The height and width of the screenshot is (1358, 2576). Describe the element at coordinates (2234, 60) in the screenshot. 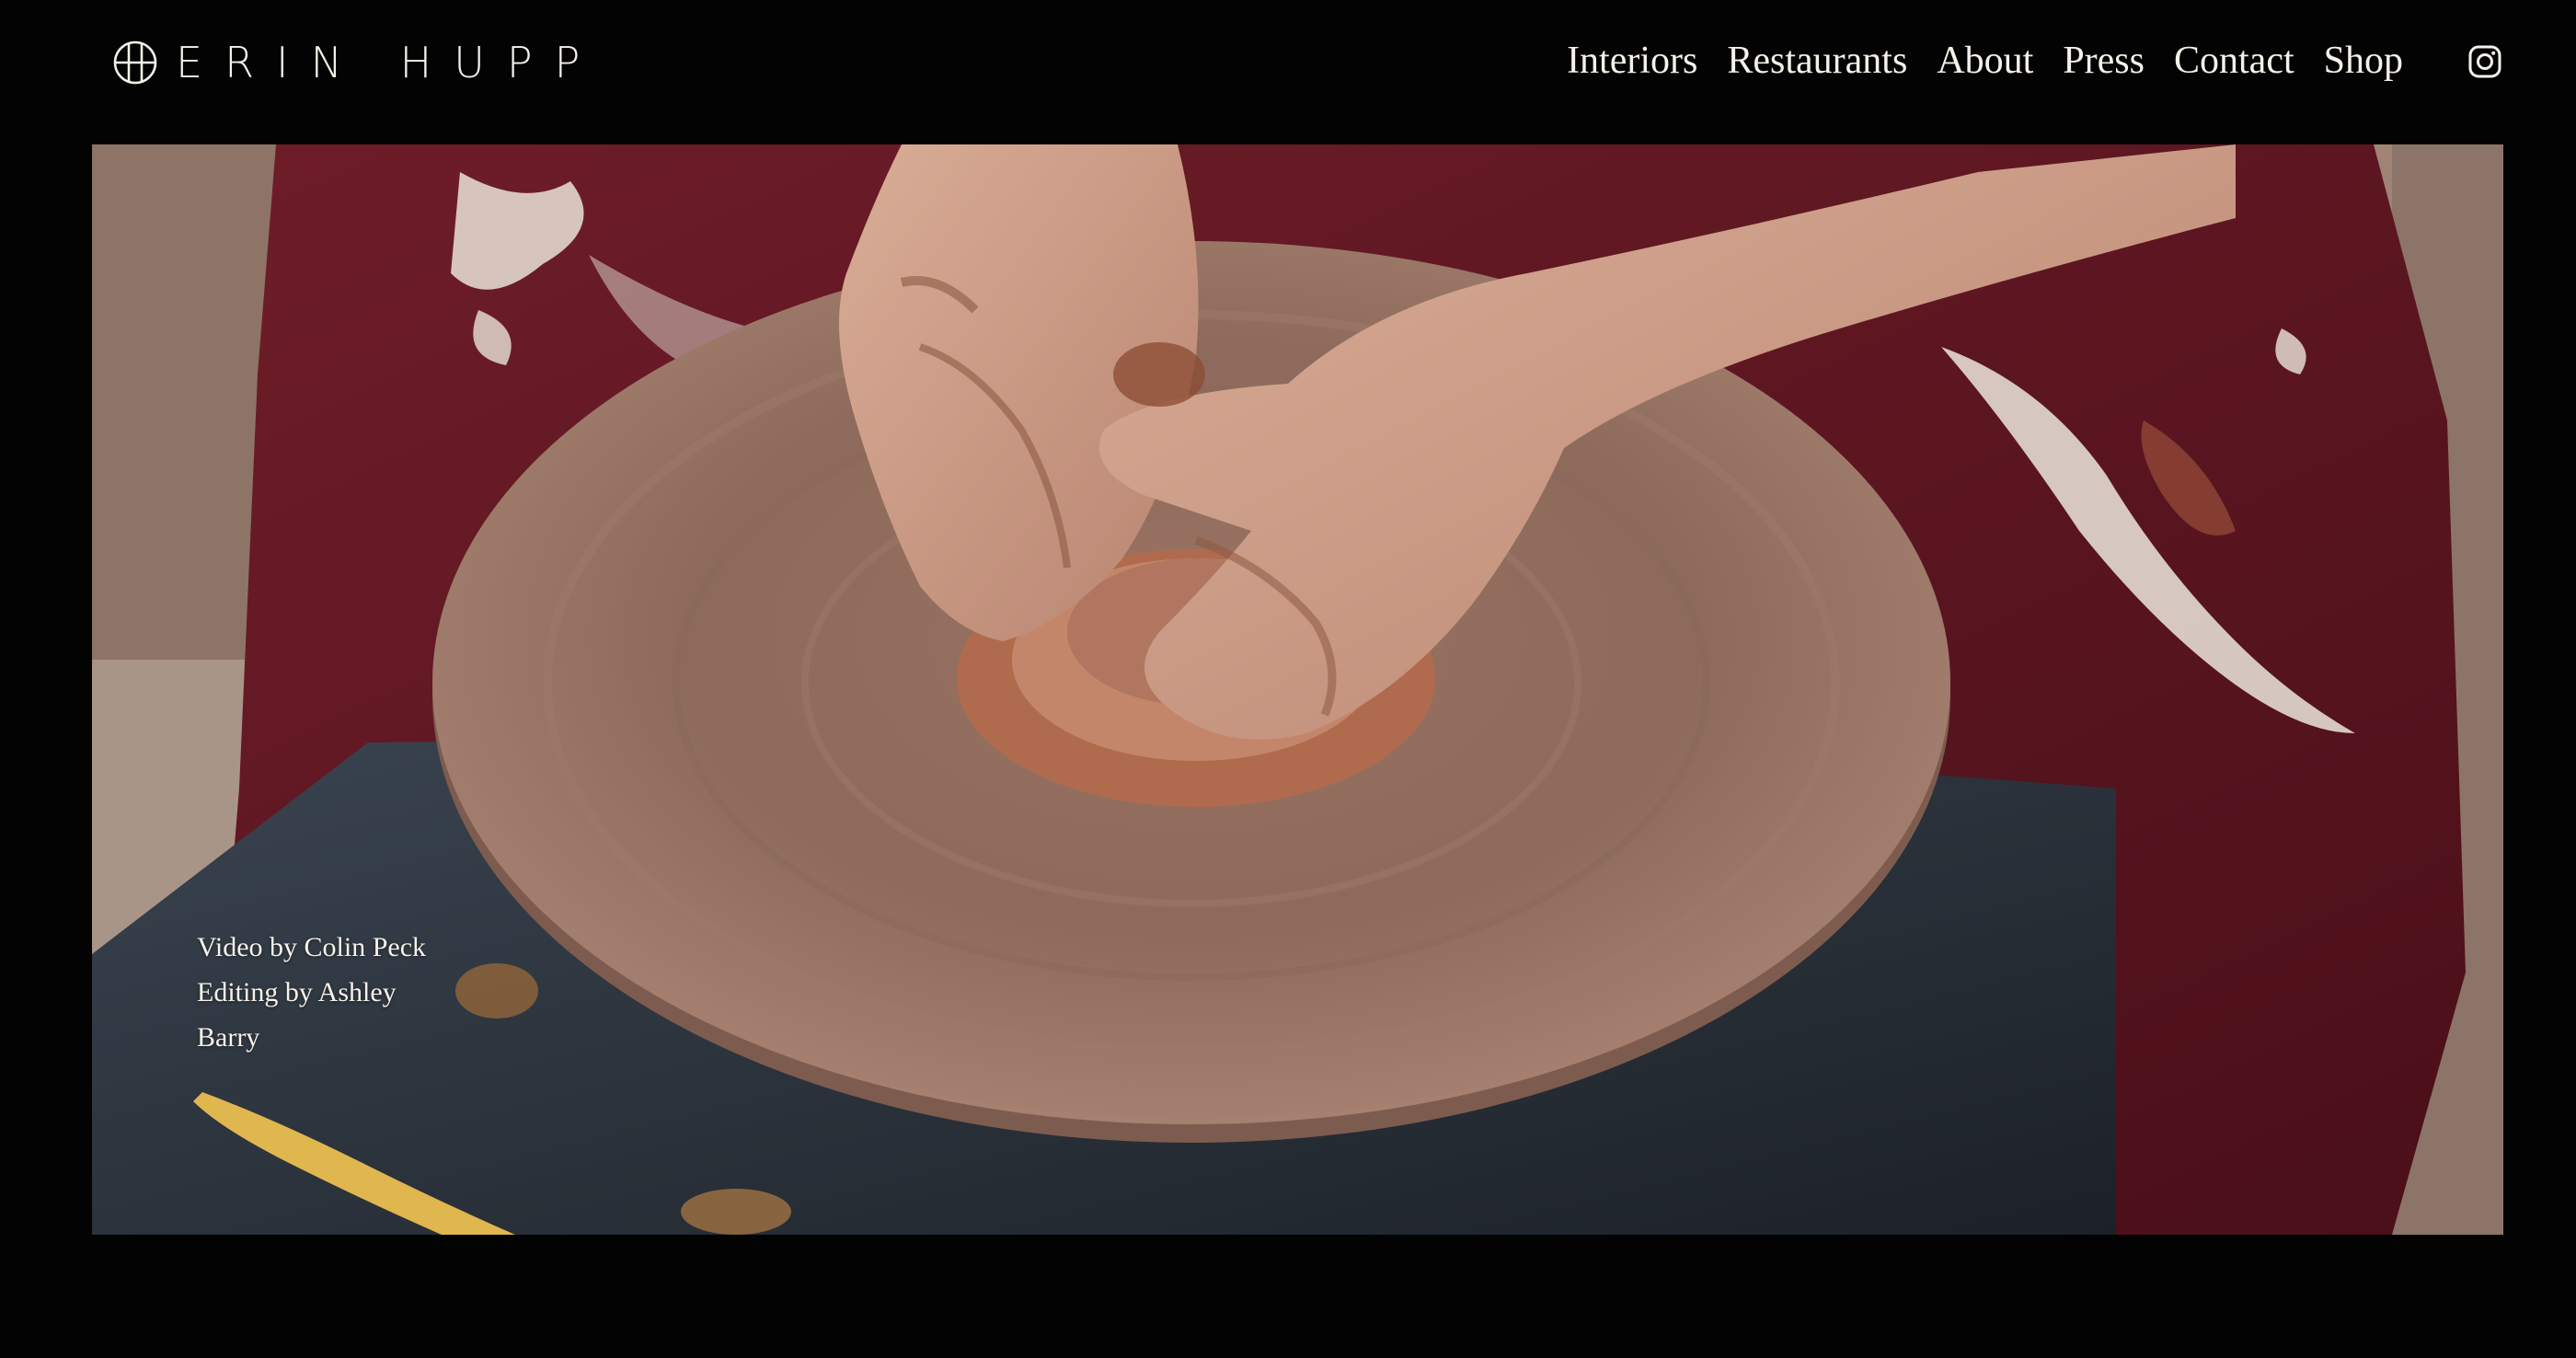

I see `nav-link-contact: Contact` at that location.